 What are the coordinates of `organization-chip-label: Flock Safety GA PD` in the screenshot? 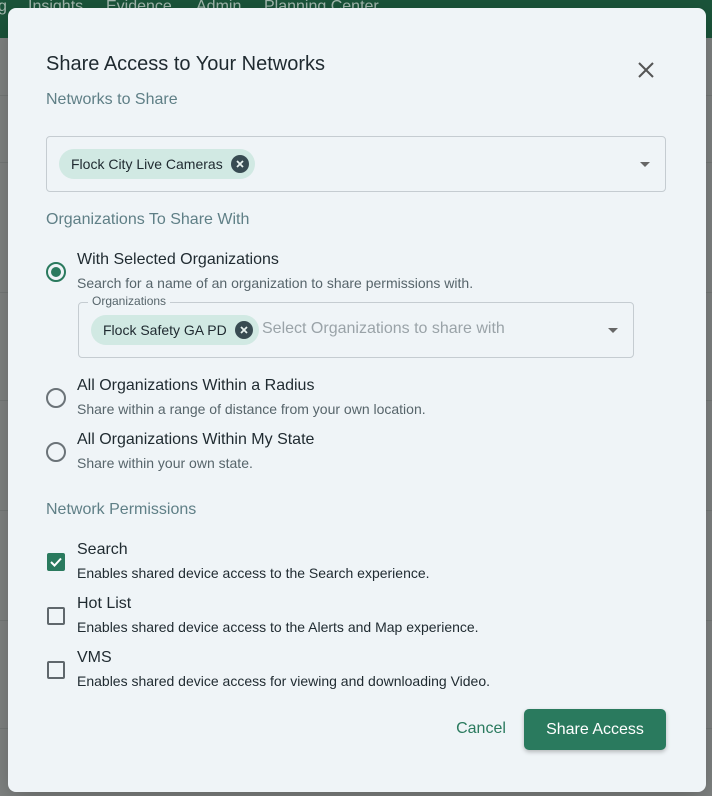 It's located at (165, 330).